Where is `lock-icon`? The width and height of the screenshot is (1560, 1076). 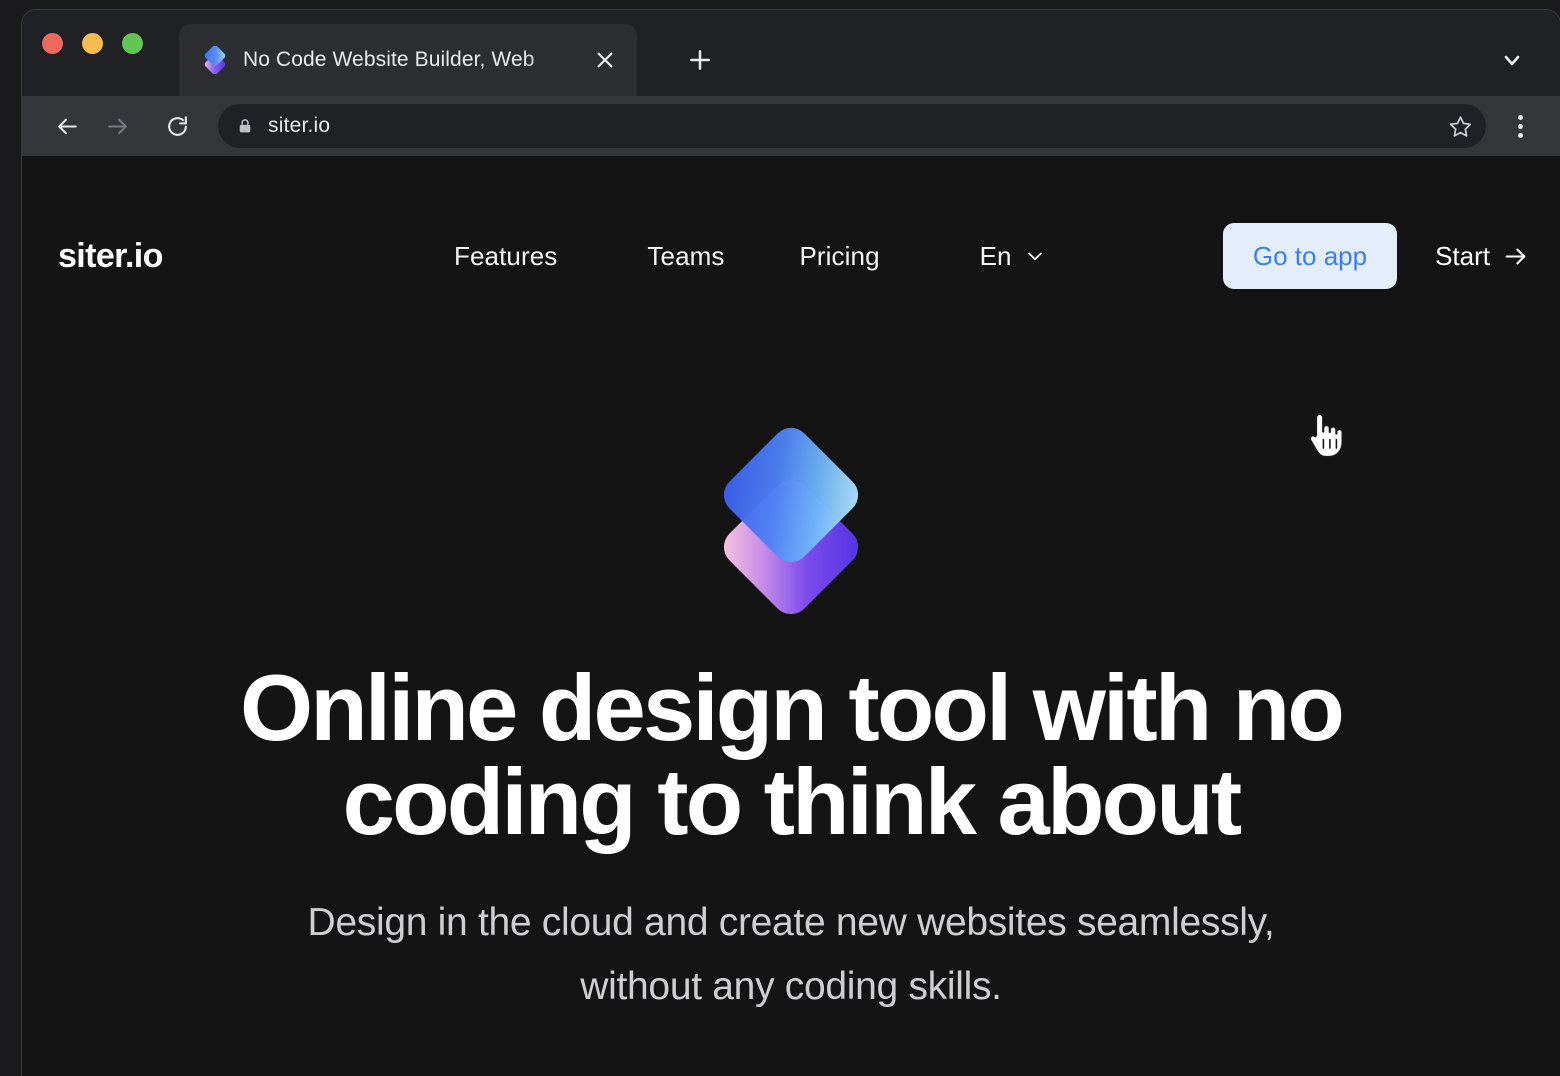 lock-icon is located at coordinates (245, 126).